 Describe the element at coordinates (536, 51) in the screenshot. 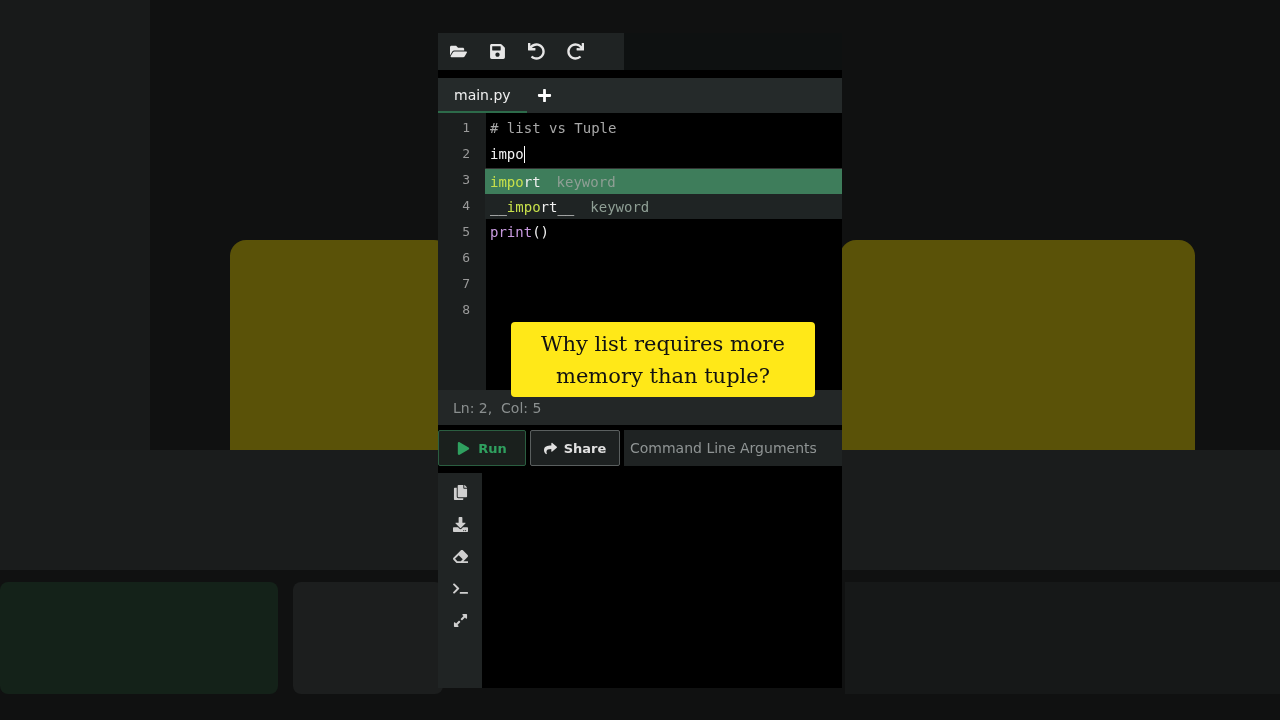

I see `undo-icon` at that location.